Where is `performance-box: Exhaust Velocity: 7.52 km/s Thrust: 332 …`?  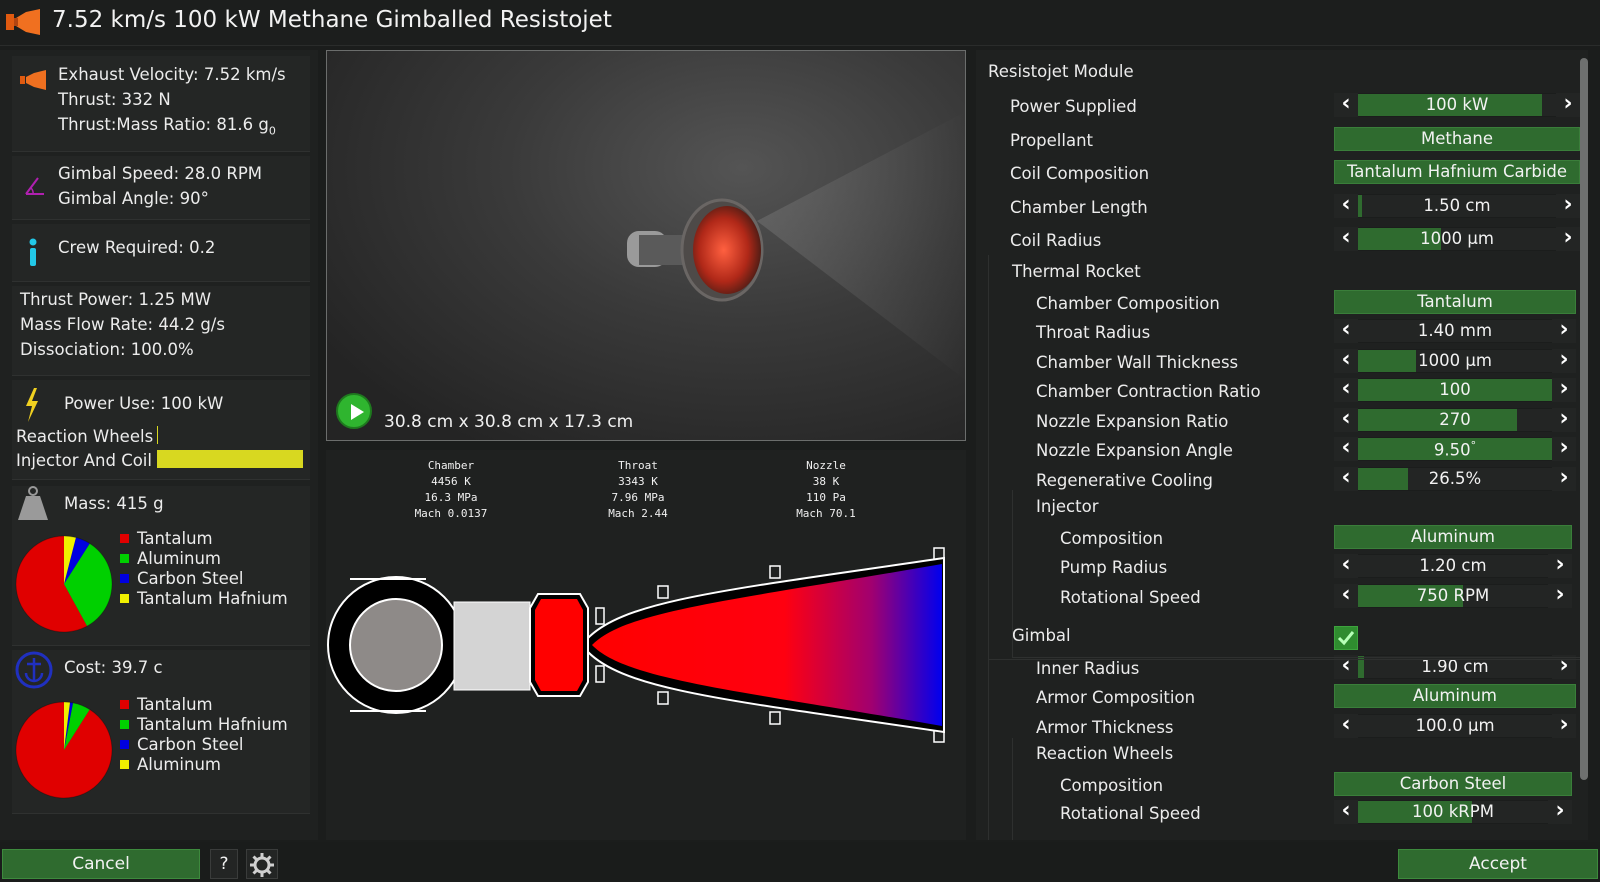 performance-box: Exhaust Velocity: 7.52 km/s Thrust: 332 … is located at coordinates (161, 104).